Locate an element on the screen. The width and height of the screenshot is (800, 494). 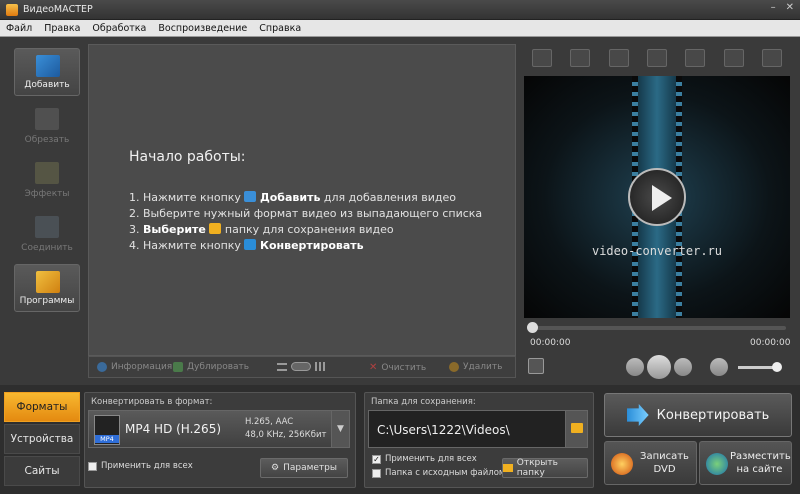
format-apply-all-label: Применить для всех is located at coordinates (147, 466).